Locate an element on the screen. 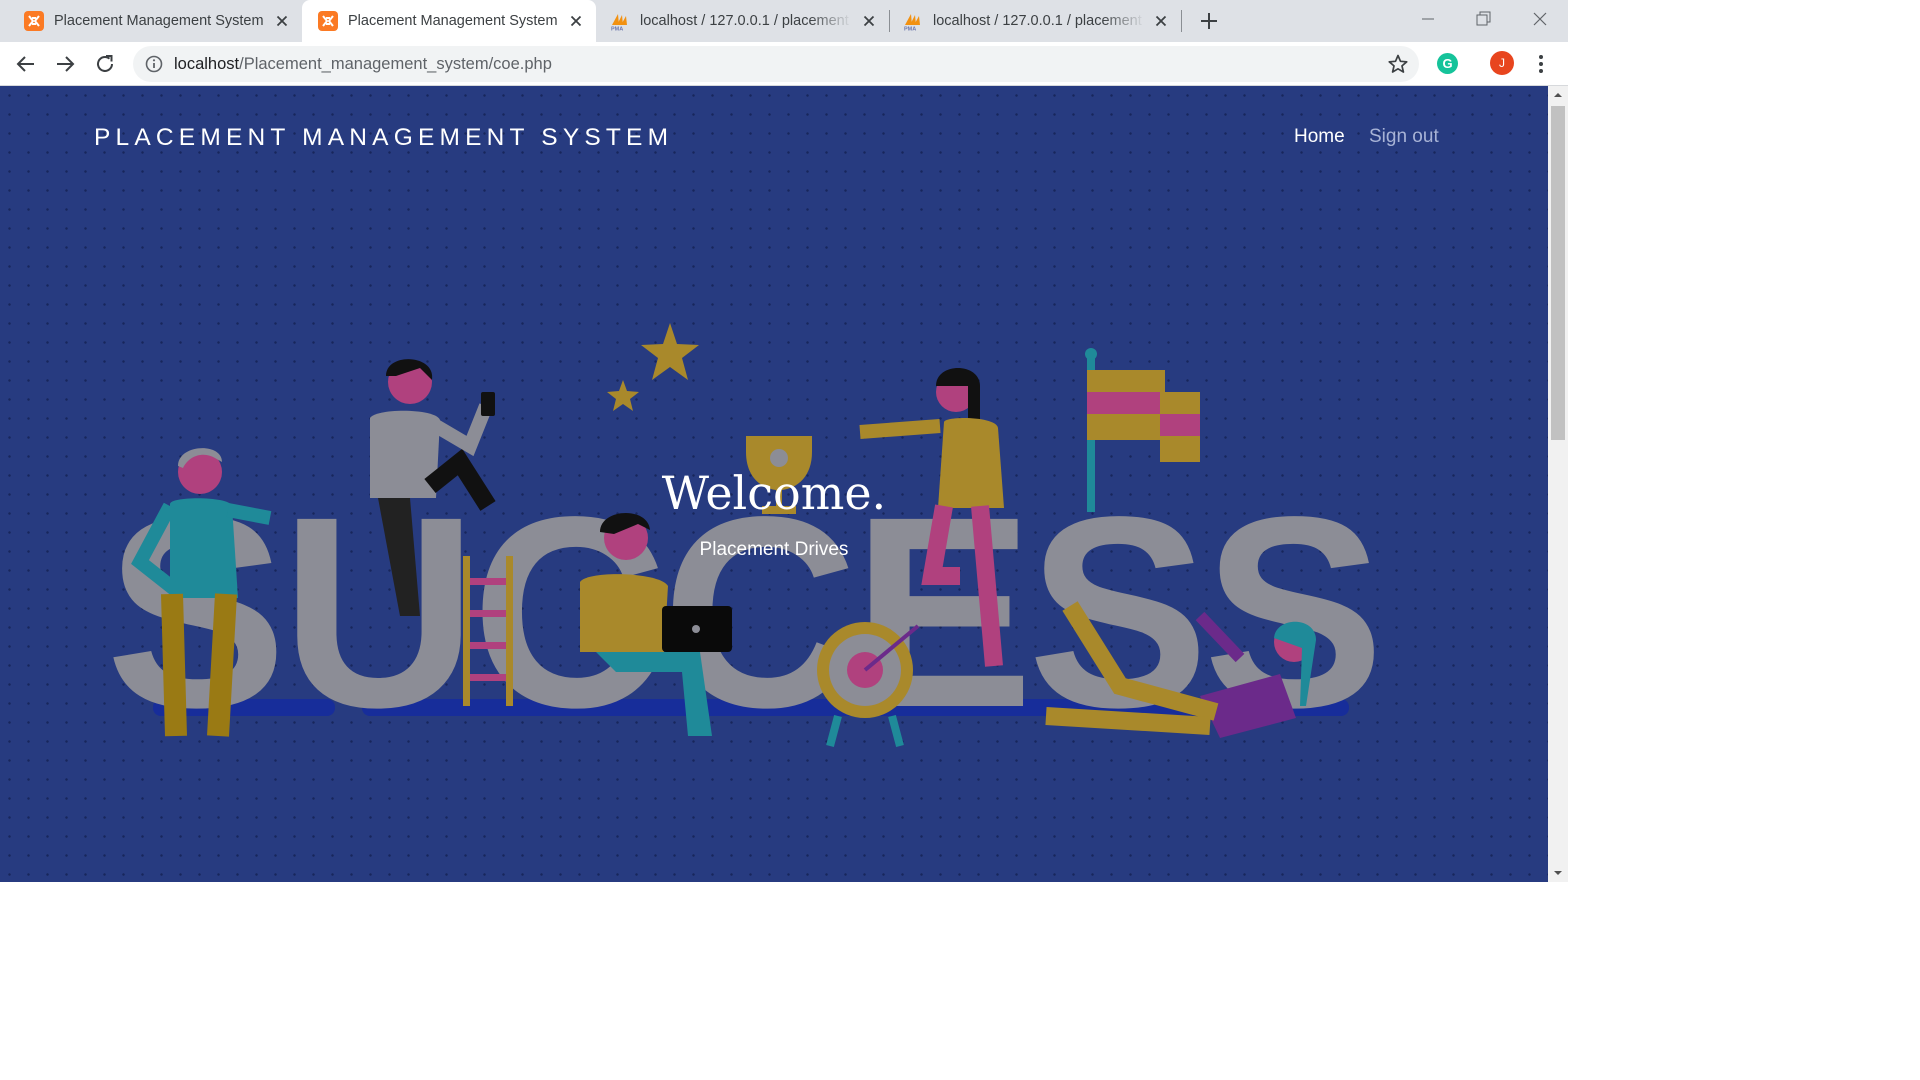 This screenshot has width=1920, height=1080. minimize-icon is located at coordinates (1428, 19).